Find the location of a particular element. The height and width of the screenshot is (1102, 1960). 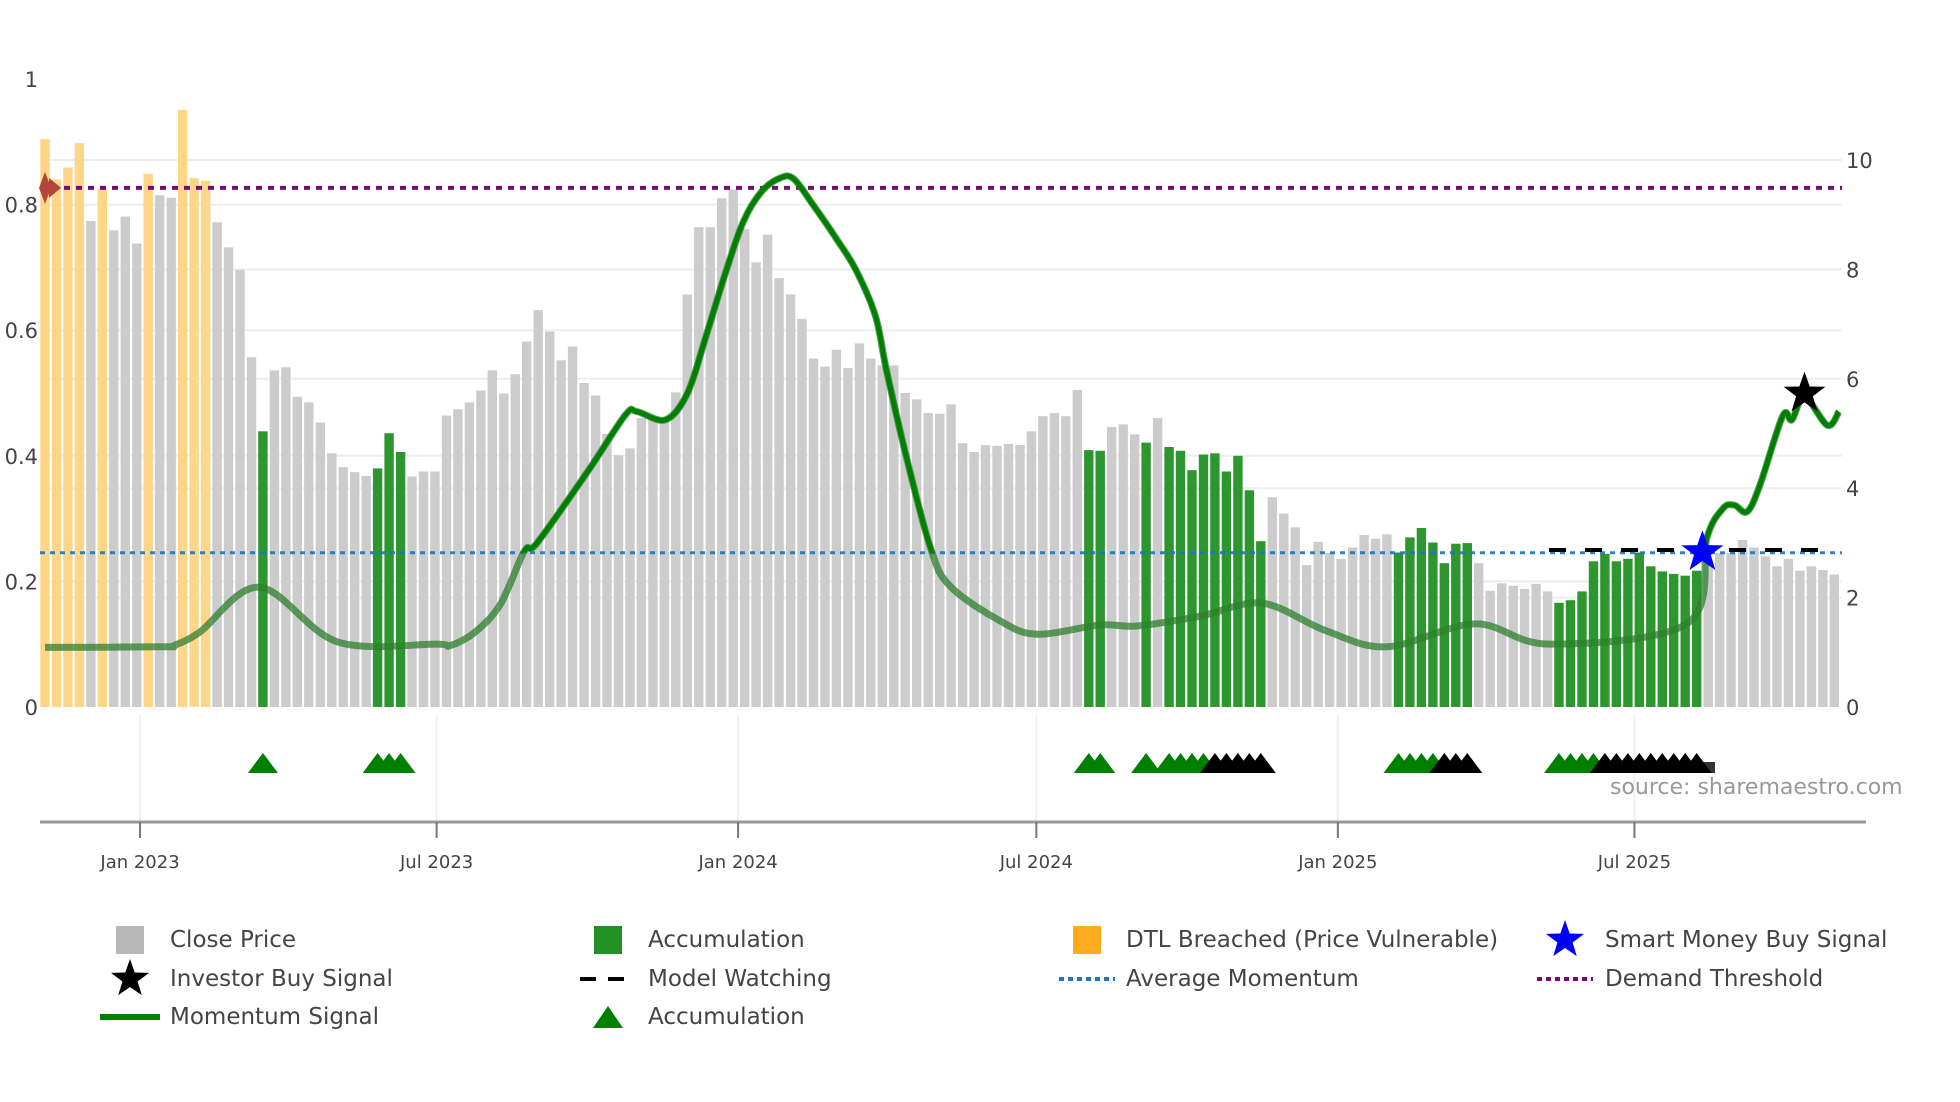

investor-buy-star-icon is located at coordinates (1804, 391).